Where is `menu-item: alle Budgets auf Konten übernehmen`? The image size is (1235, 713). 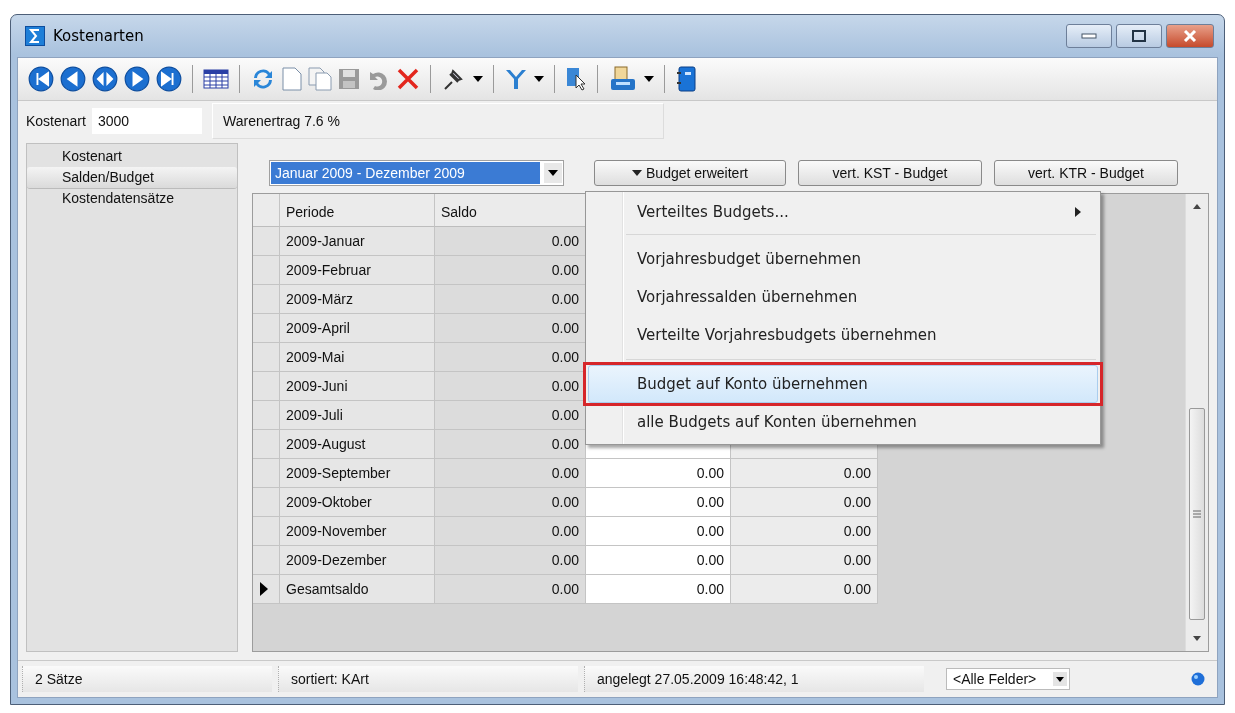 menu-item: alle Budgets auf Konten übernehmen is located at coordinates (843, 422).